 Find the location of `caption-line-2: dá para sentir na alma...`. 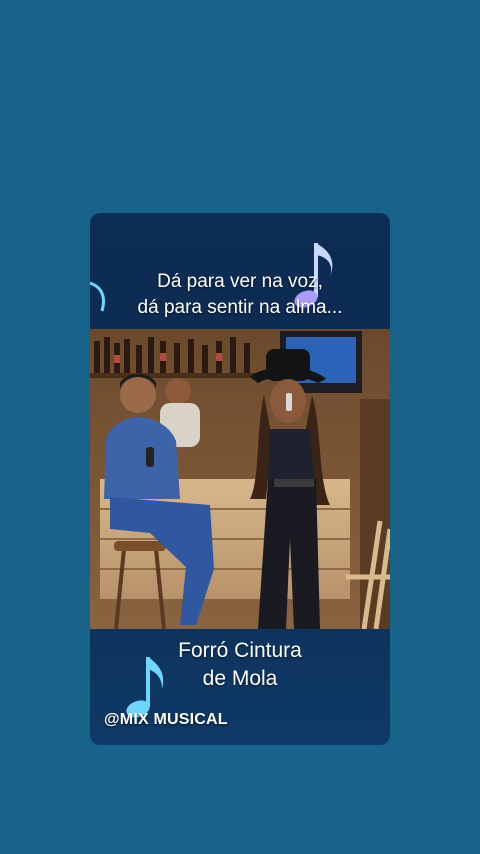

caption-line-2: dá para sentir na alma... is located at coordinates (240, 307).